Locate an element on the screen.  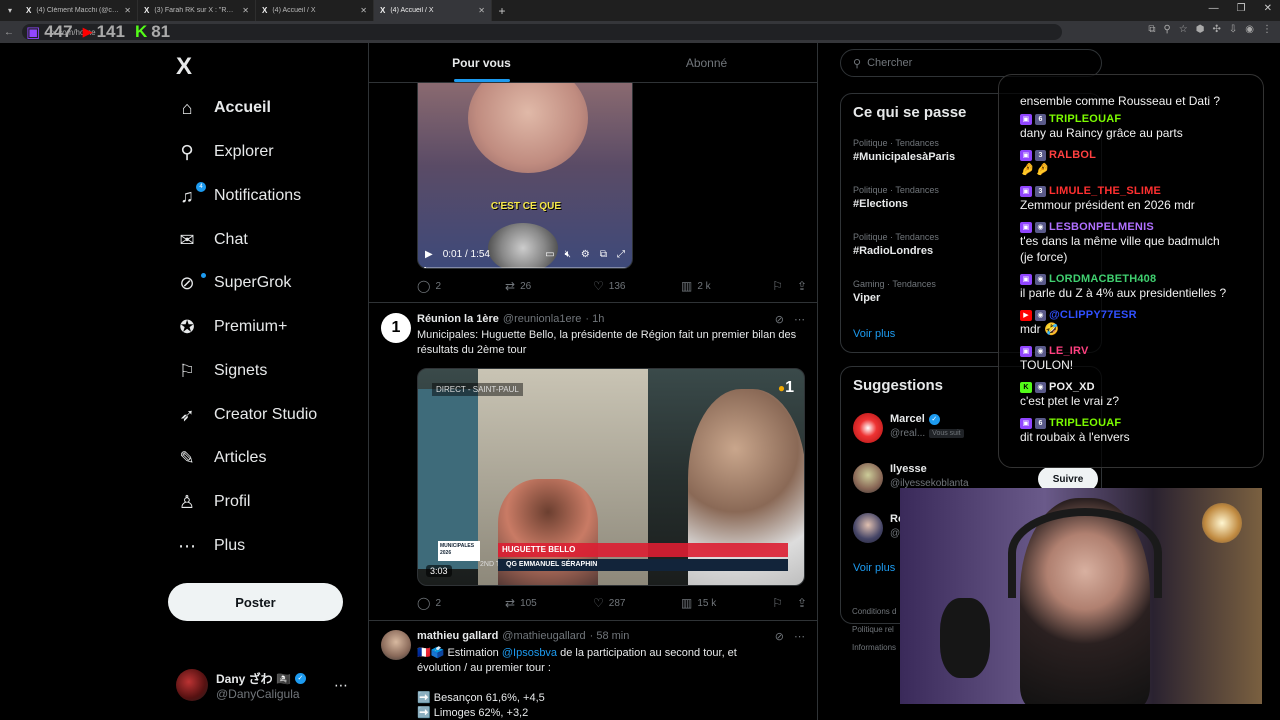
account-switcher: Dany ざわ 🏴‍☠️ ✓ @DanyCaligula ⋯ is located at coordinates (266, 685).